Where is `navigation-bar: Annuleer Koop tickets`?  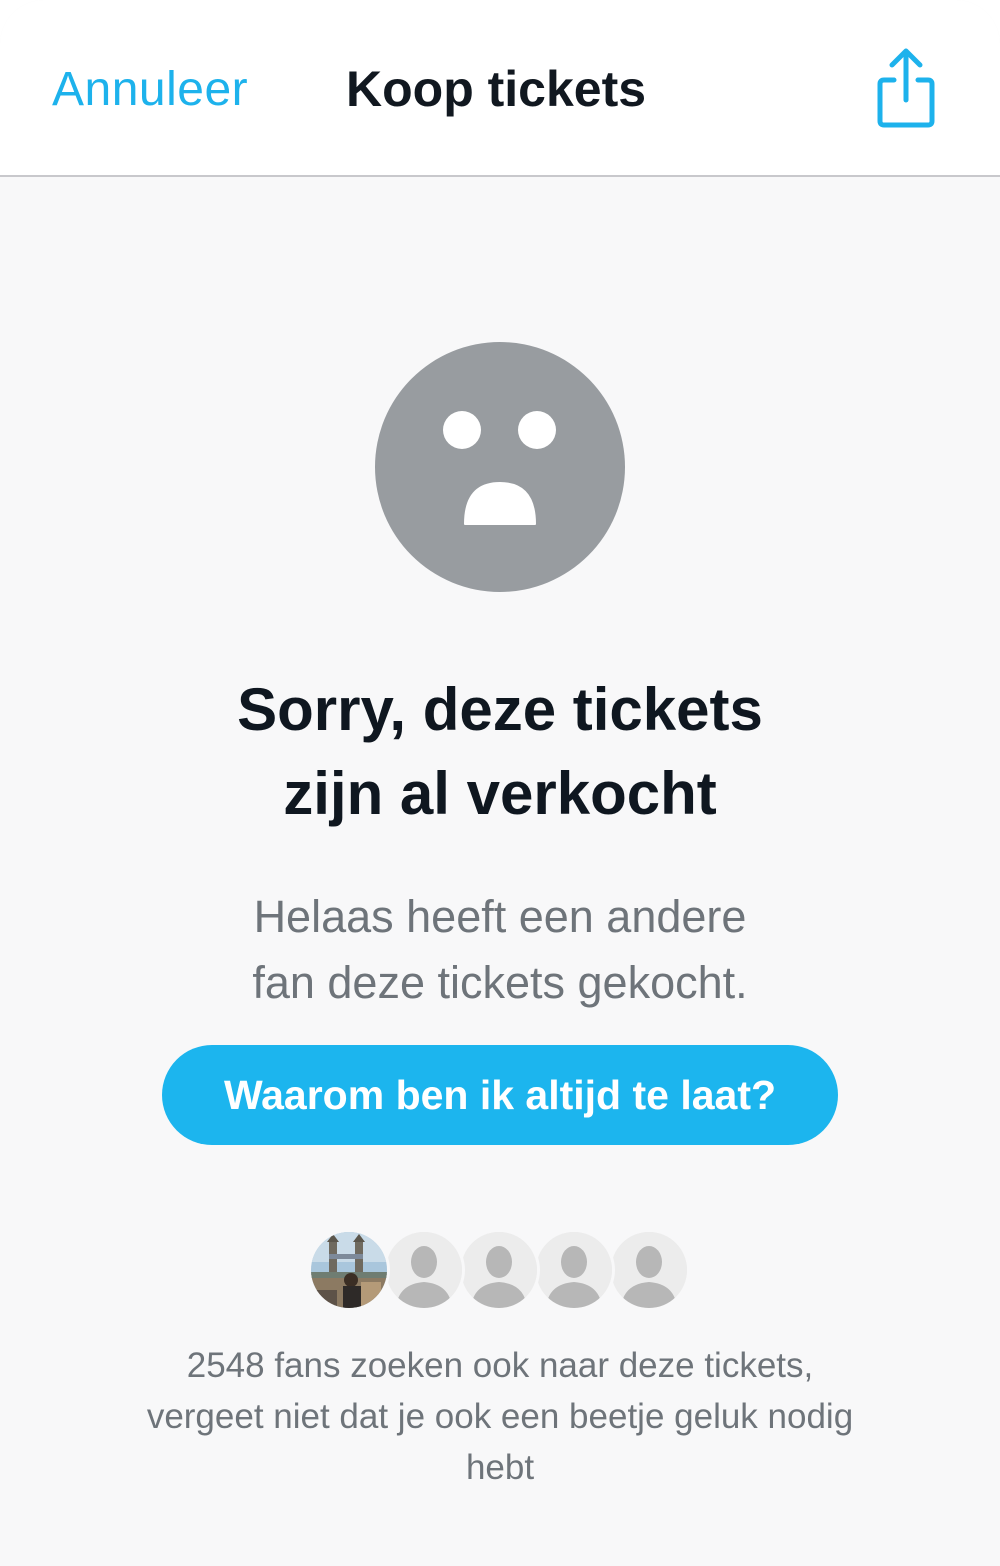 navigation-bar: Annuleer Koop tickets is located at coordinates (500, 88).